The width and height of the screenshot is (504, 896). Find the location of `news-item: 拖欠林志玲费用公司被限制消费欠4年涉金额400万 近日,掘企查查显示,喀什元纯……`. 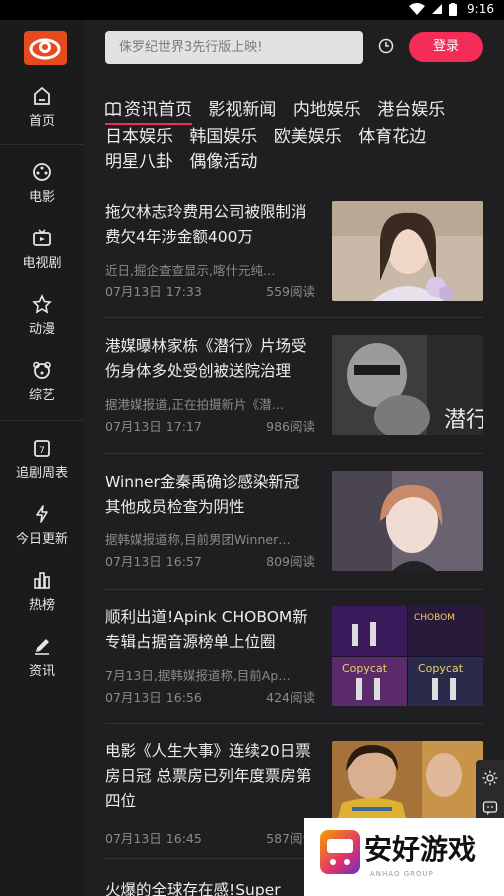

news-item: 拖欠林志玲费用公司被限制消费欠4年涉金额400万 近日,掘企查查显示,喀什元纯…… is located at coordinates (294, 252).